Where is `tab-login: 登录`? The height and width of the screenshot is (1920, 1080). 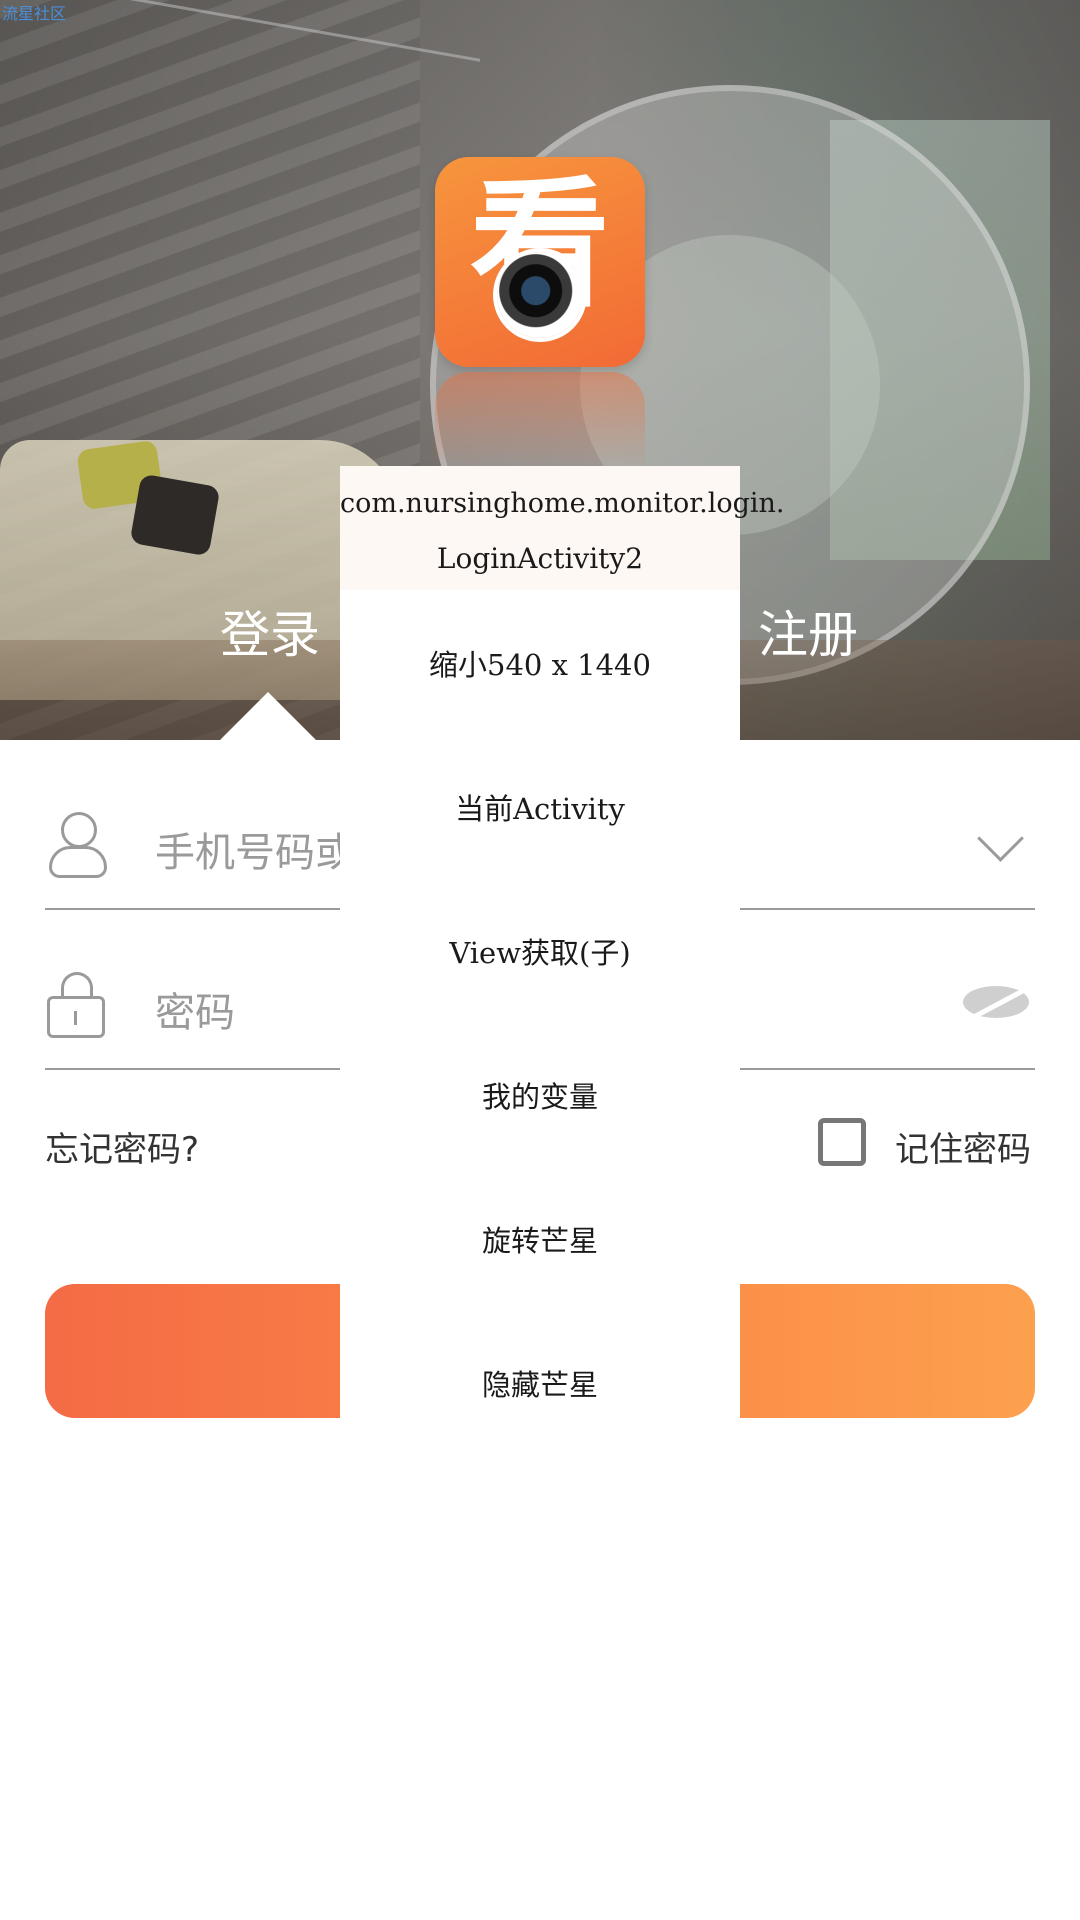 tab-login: 登录 is located at coordinates (270, 631).